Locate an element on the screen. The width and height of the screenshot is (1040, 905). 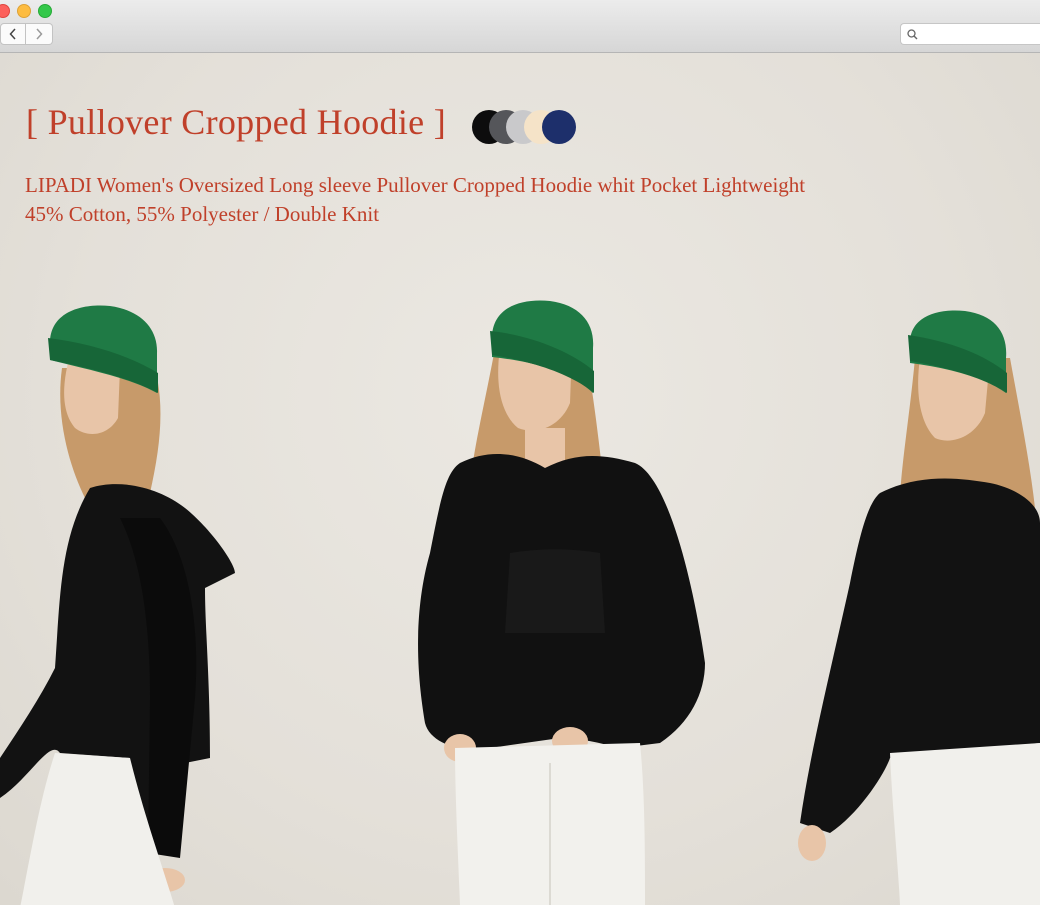
browser-toolbar is located at coordinates (520, 26).